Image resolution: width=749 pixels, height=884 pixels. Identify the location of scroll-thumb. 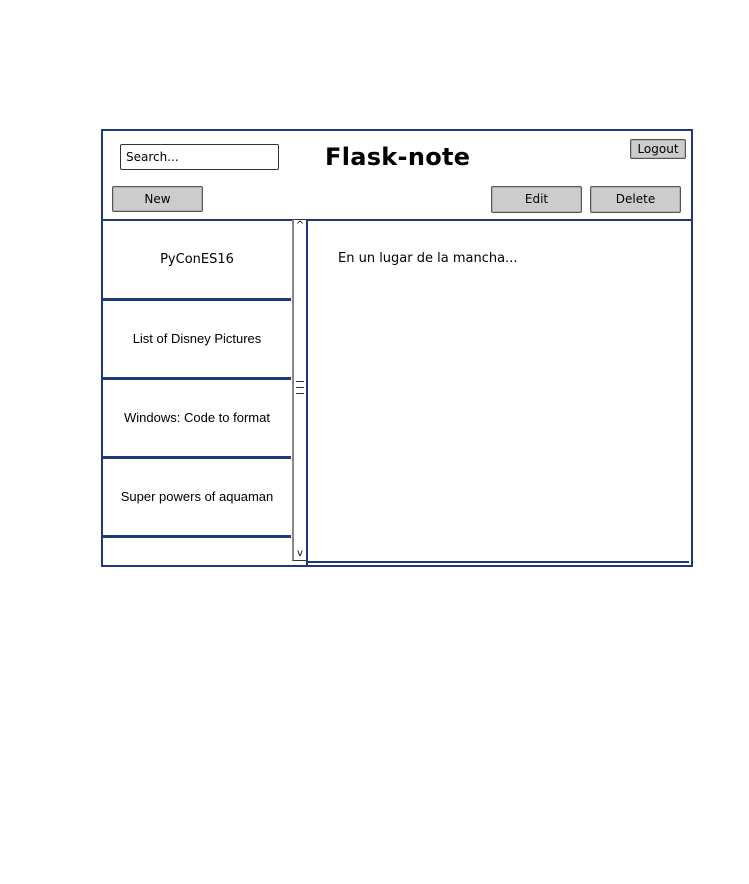
(300, 389).